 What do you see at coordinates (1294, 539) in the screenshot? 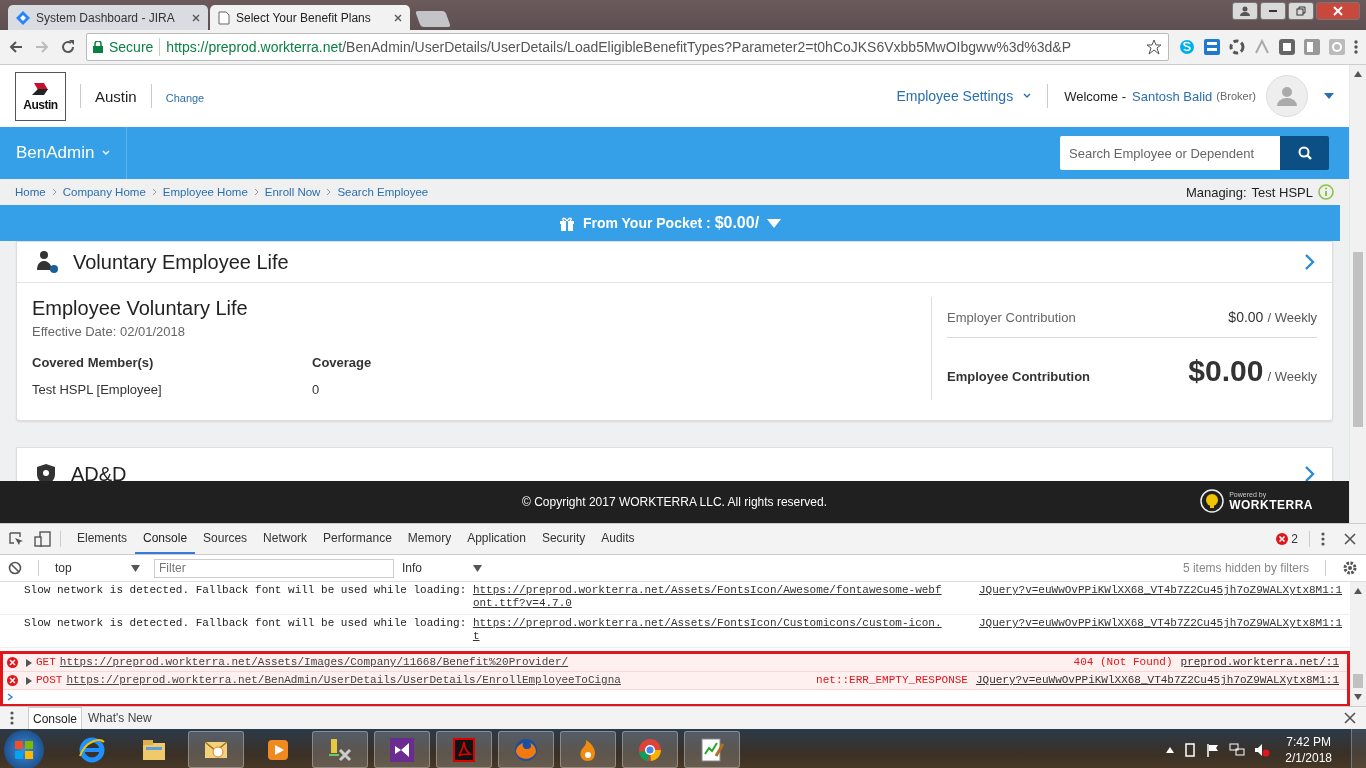
I see `error-count: 2` at bounding box center [1294, 539].